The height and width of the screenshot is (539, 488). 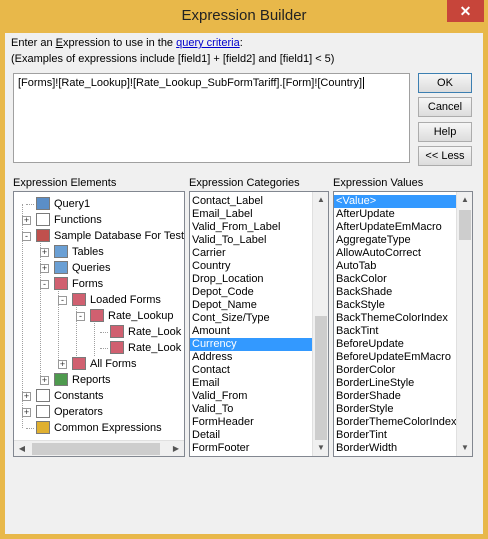 I want to click on category-item: Amount, so click(x=259, y=331).